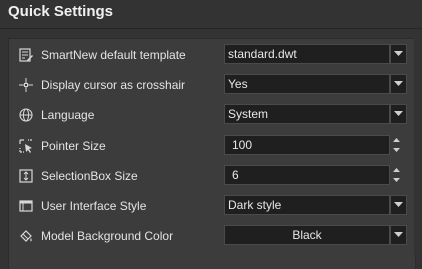  I want to click on default-template-select: standard.dwt, so click(307, 54).